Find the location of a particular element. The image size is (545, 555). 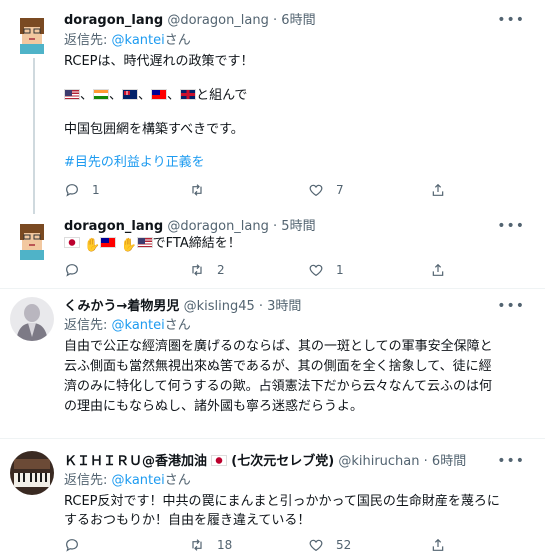

like-button: 1 is located at coordinates (326, 270).